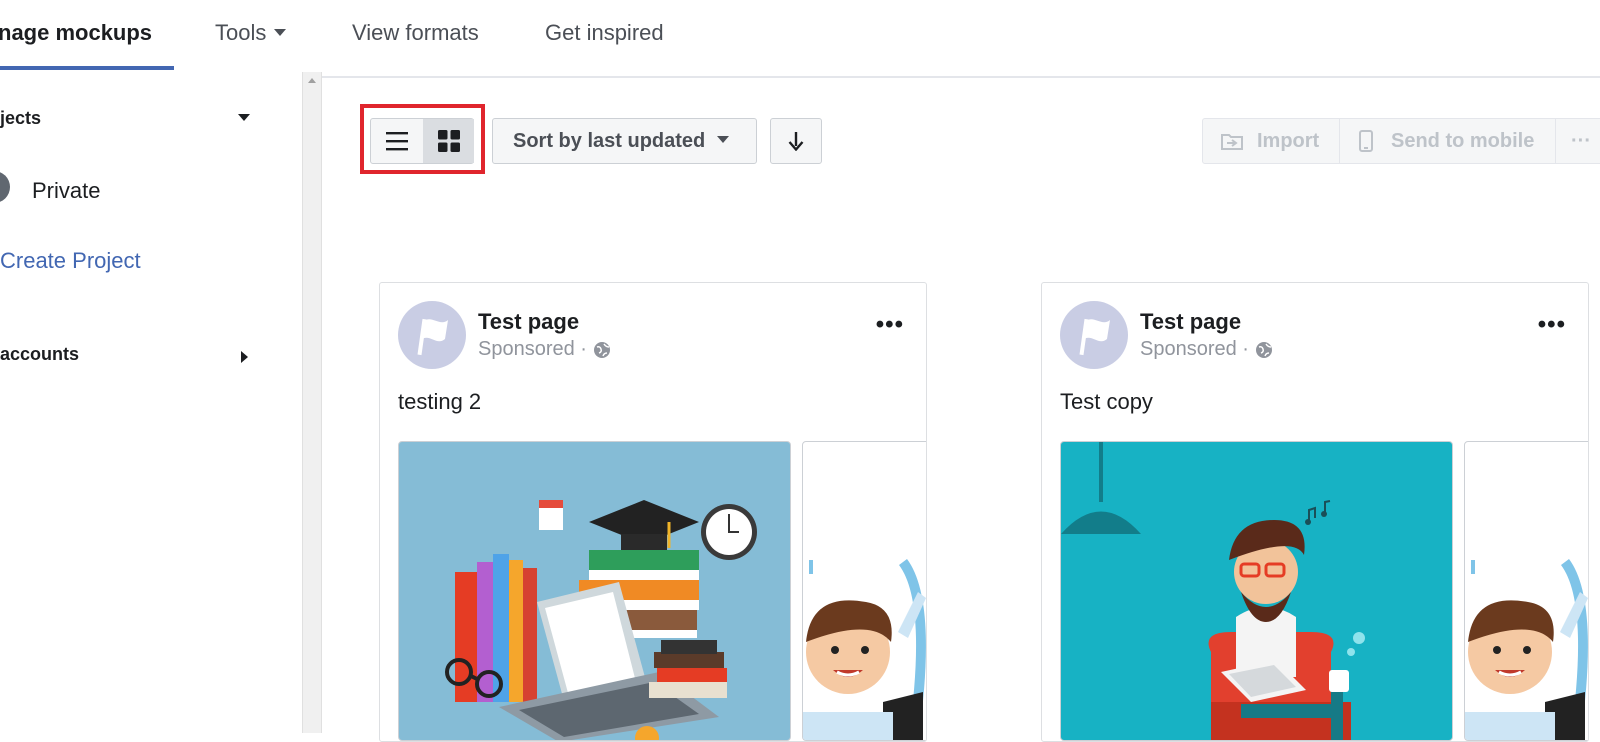 The width and height of the screenshot is (1600, 742). I want to click on send-to-mobile-button: Send to mobile, so click(1446, 141).